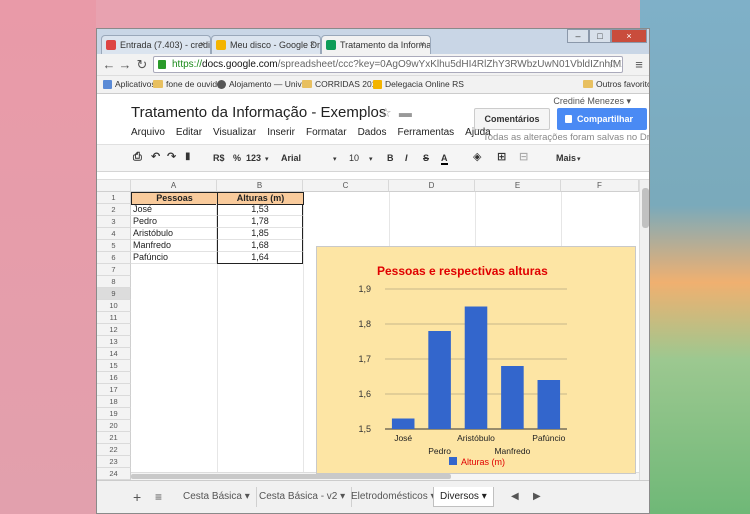 Image resolution: width=750 pixels, height=514 pixels. I want to click on row-header: 14, so click(114, 354).